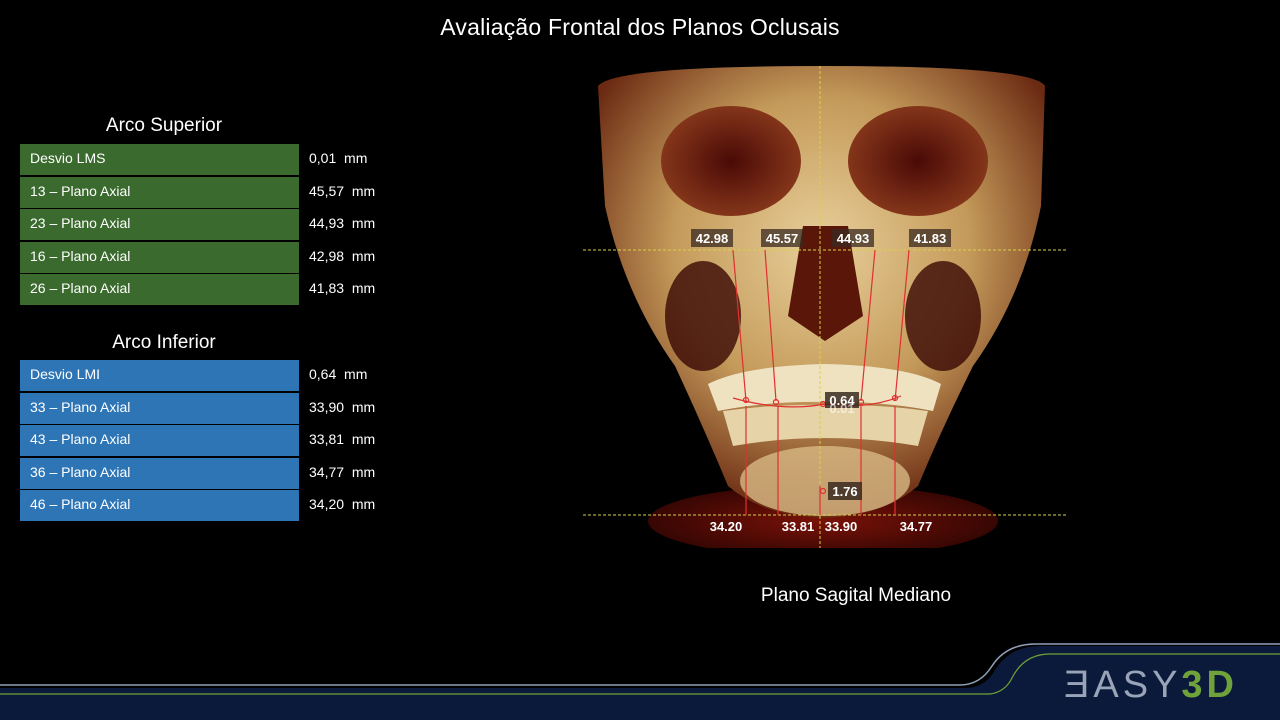  What do you see at coordinates (798, 526) in the screenshot?
I see `measure-label: 33.81` at bounding box center [798, 526].